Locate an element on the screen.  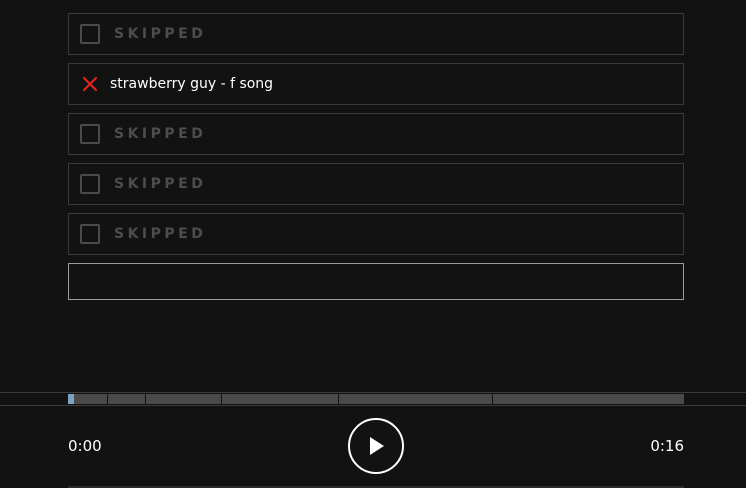
play-icon is located at coordinates (377, 446).